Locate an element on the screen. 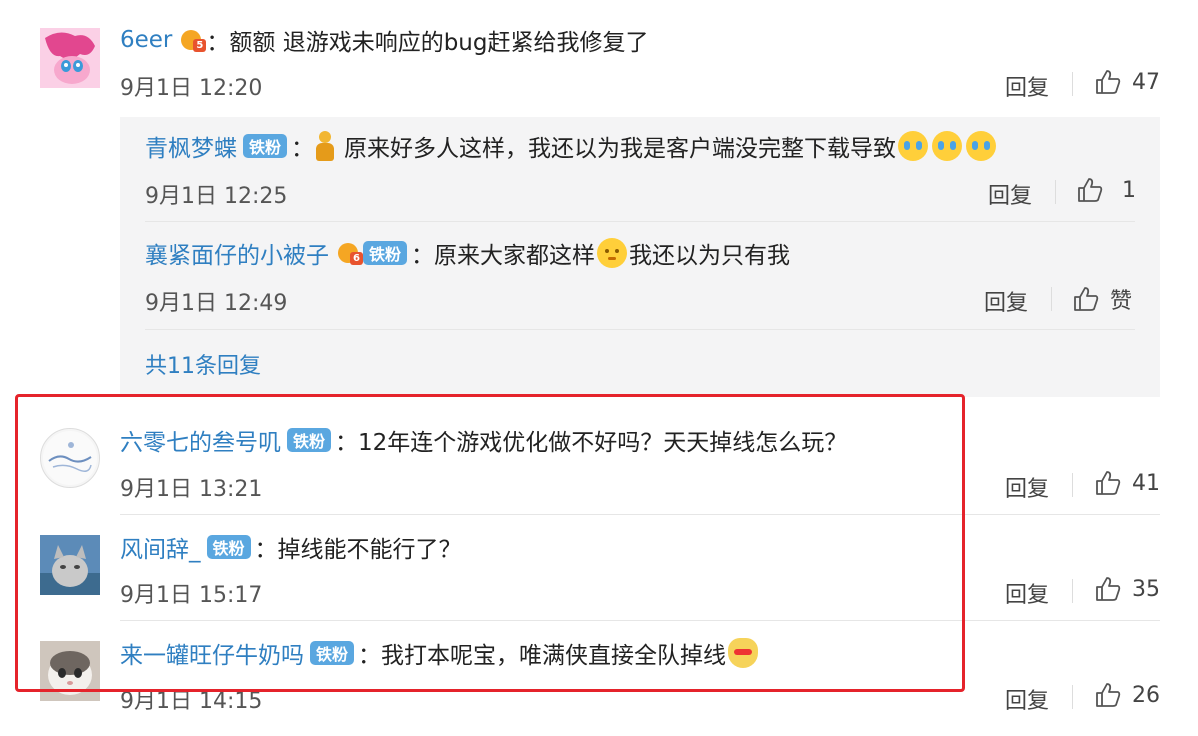 The image size is (1198, 736). like-button: 35 is located at coordinates (1127, 589).